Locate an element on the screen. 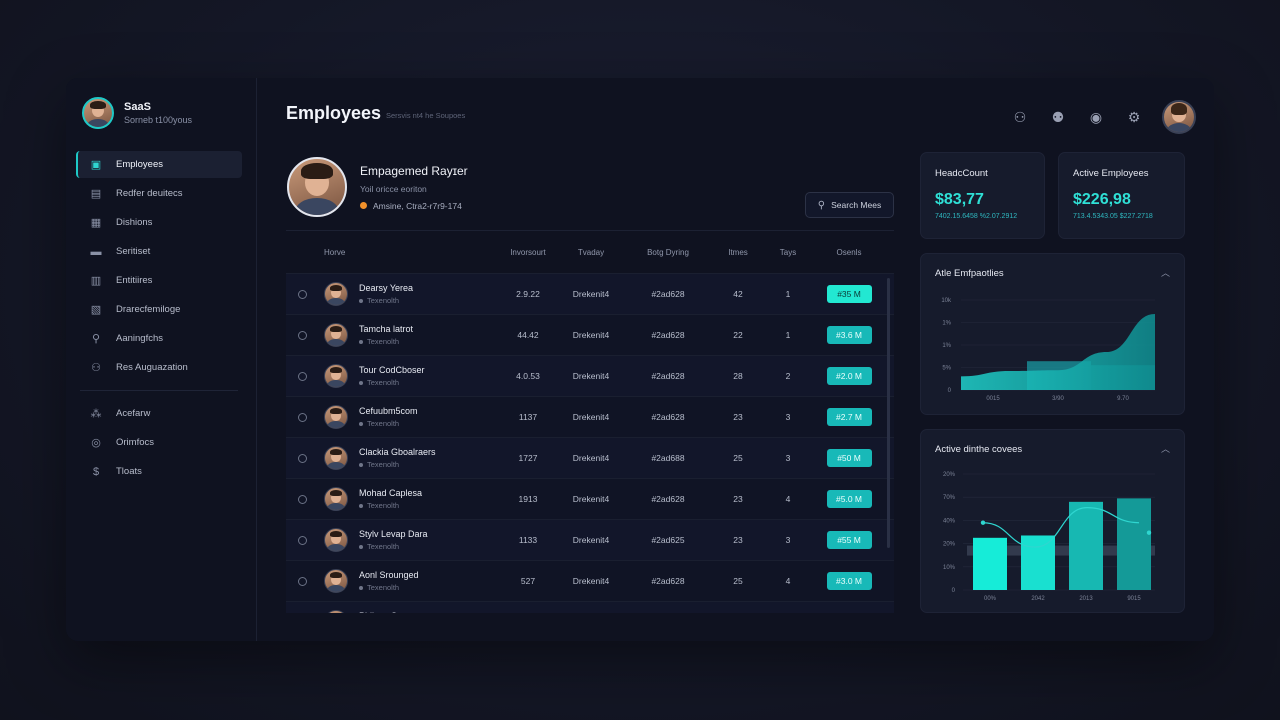  column-header: Horve is located at coordinates (410, 252).